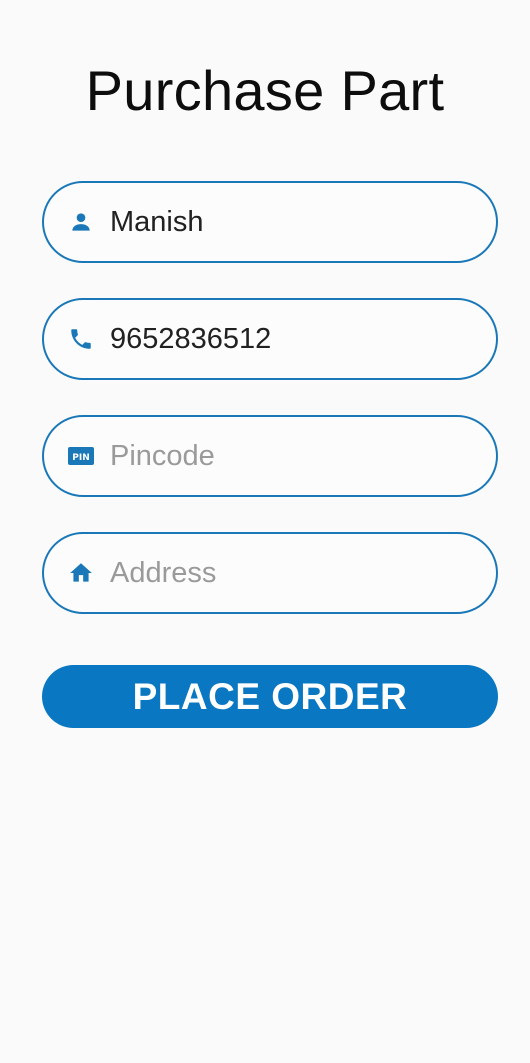  Describe the element at coordinates (163, 573) in the screenshot. I see `address-input: Address` at that location.